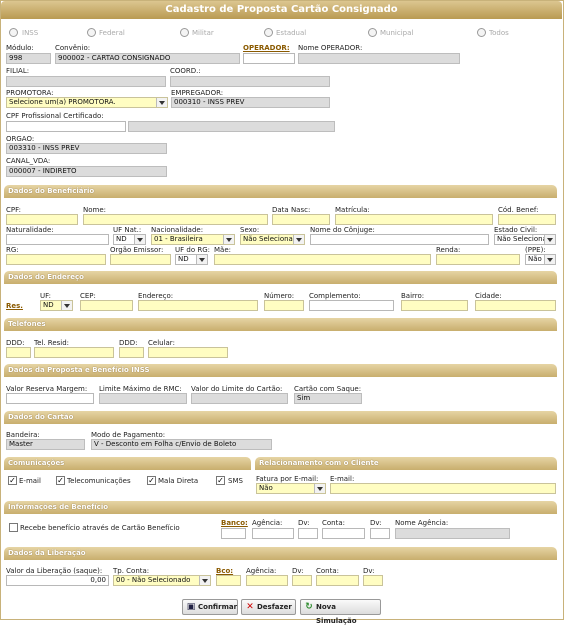 Image resolution: width=565 pixels, height=628 pixels. What do you see at coordinates (478, 259) in the screenshot?
I see `renda-input` at bounding box center [478, 259].